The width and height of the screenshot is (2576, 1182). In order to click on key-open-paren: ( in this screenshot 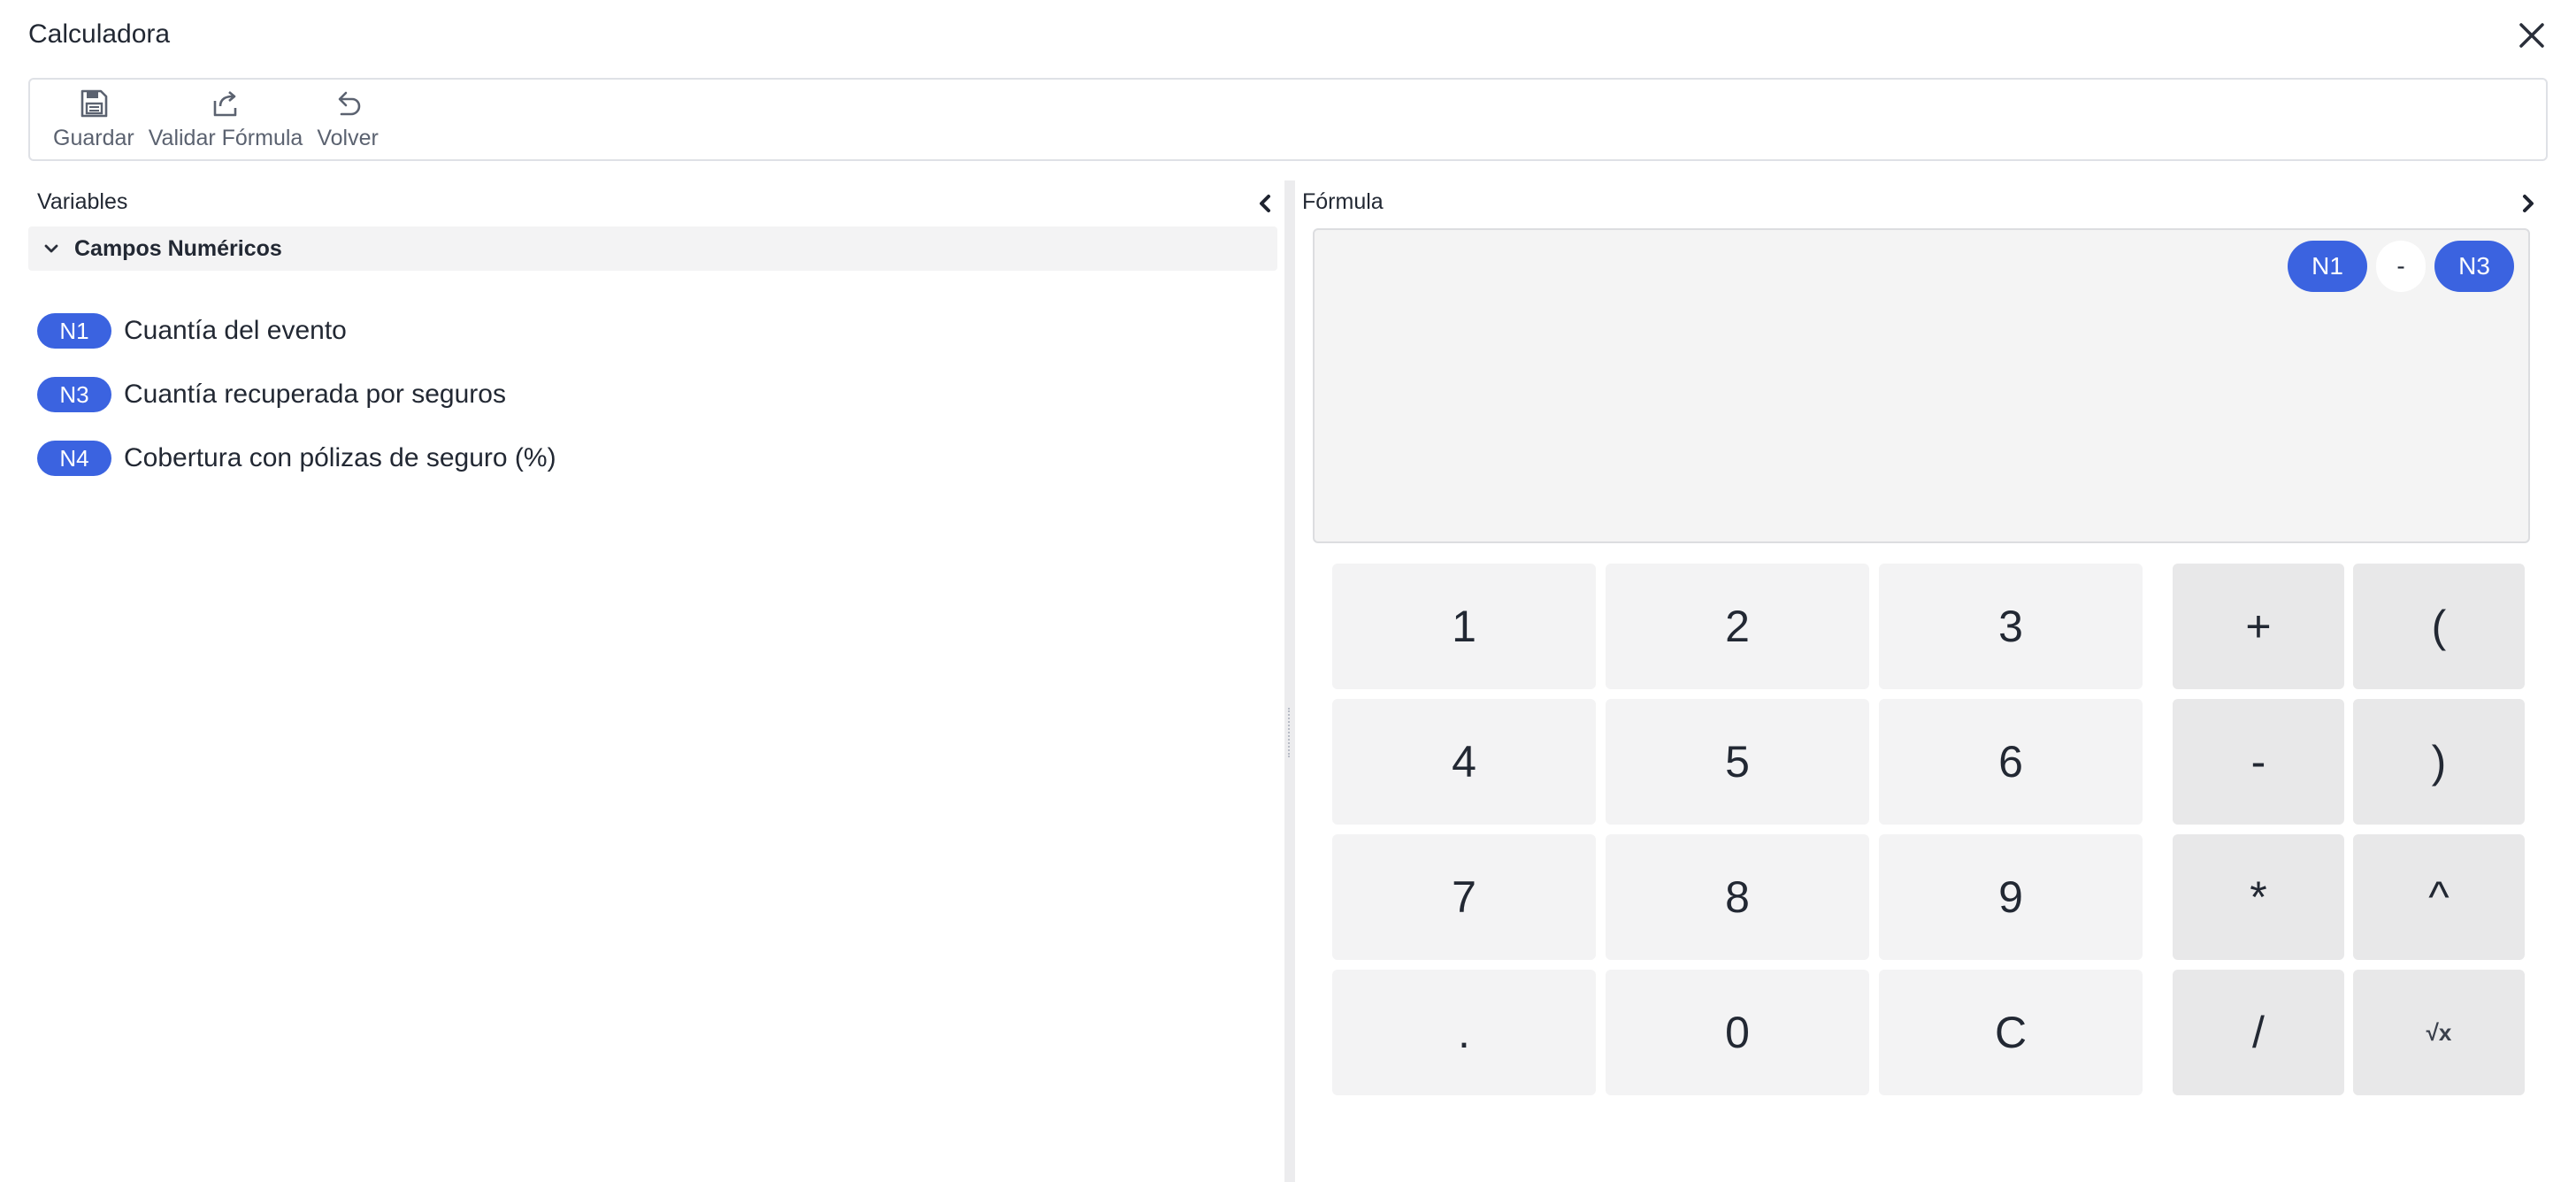, I will do `click(2439, 626)`.